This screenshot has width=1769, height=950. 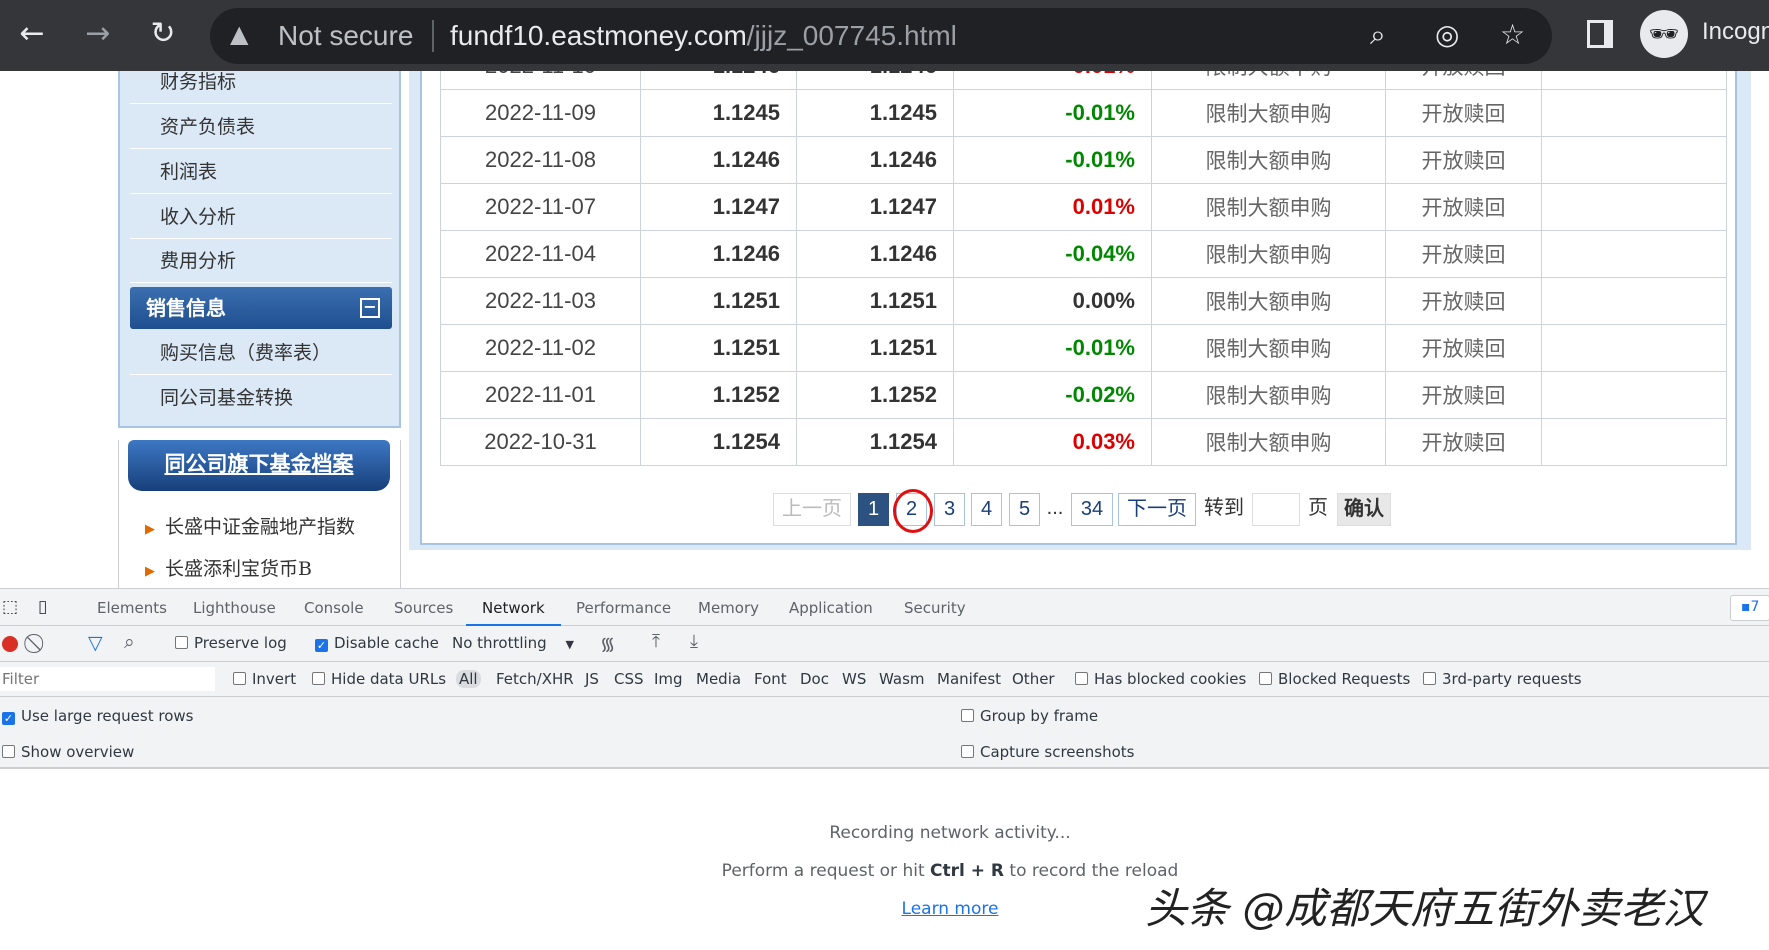 I want to click on unit-nav-cell: 1.1251, so click(x=718, y=301).